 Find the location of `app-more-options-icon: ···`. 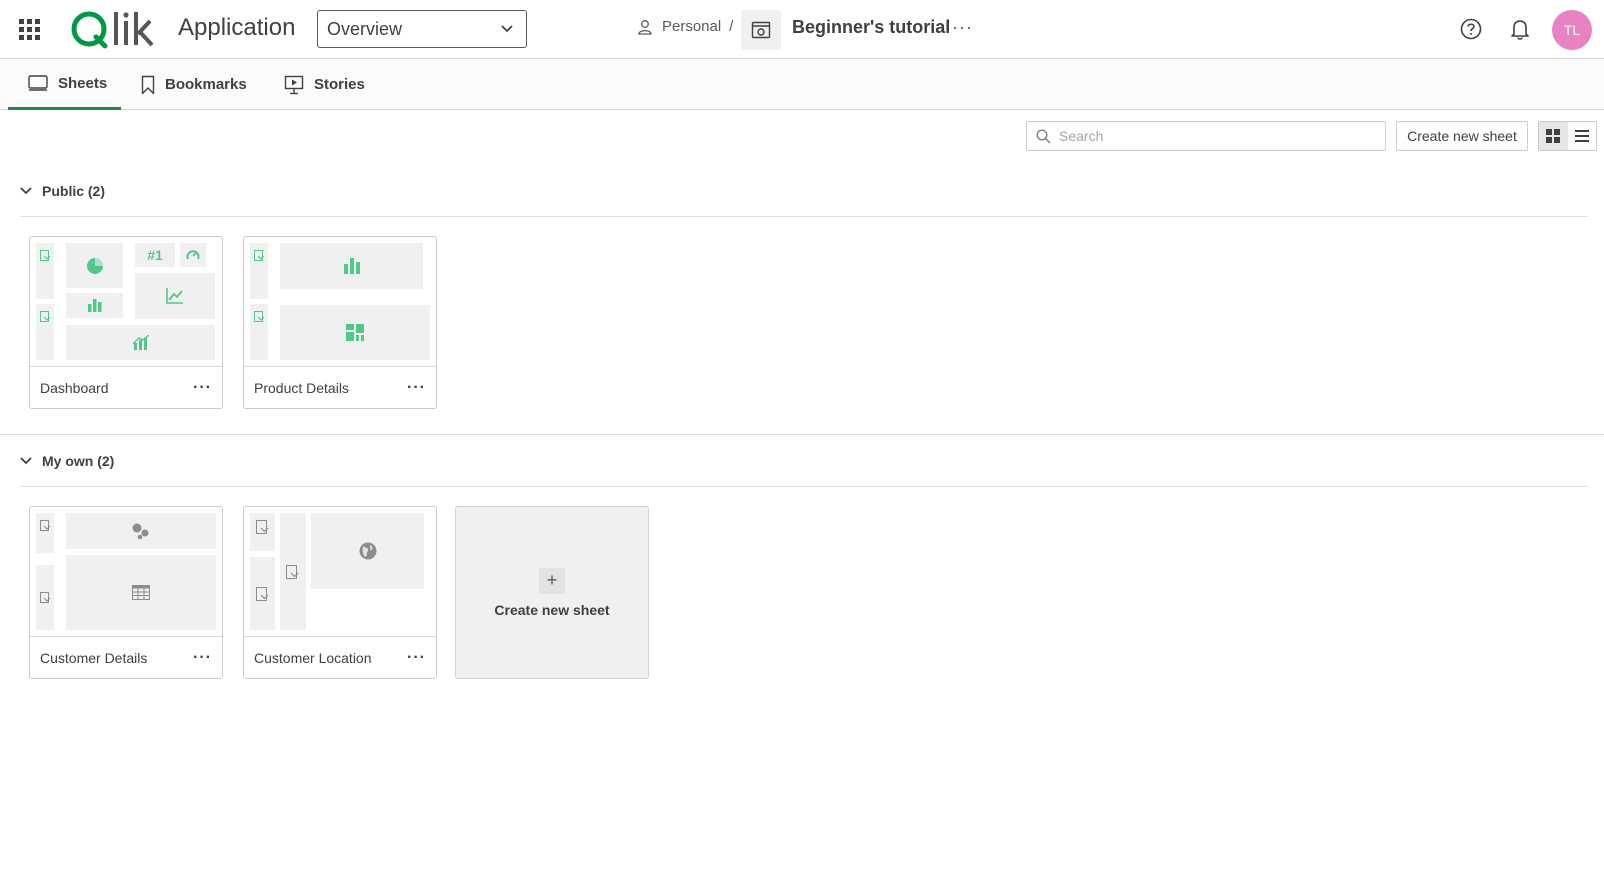

app-more-options-icon: ··· is located at coordinates (962, 27).